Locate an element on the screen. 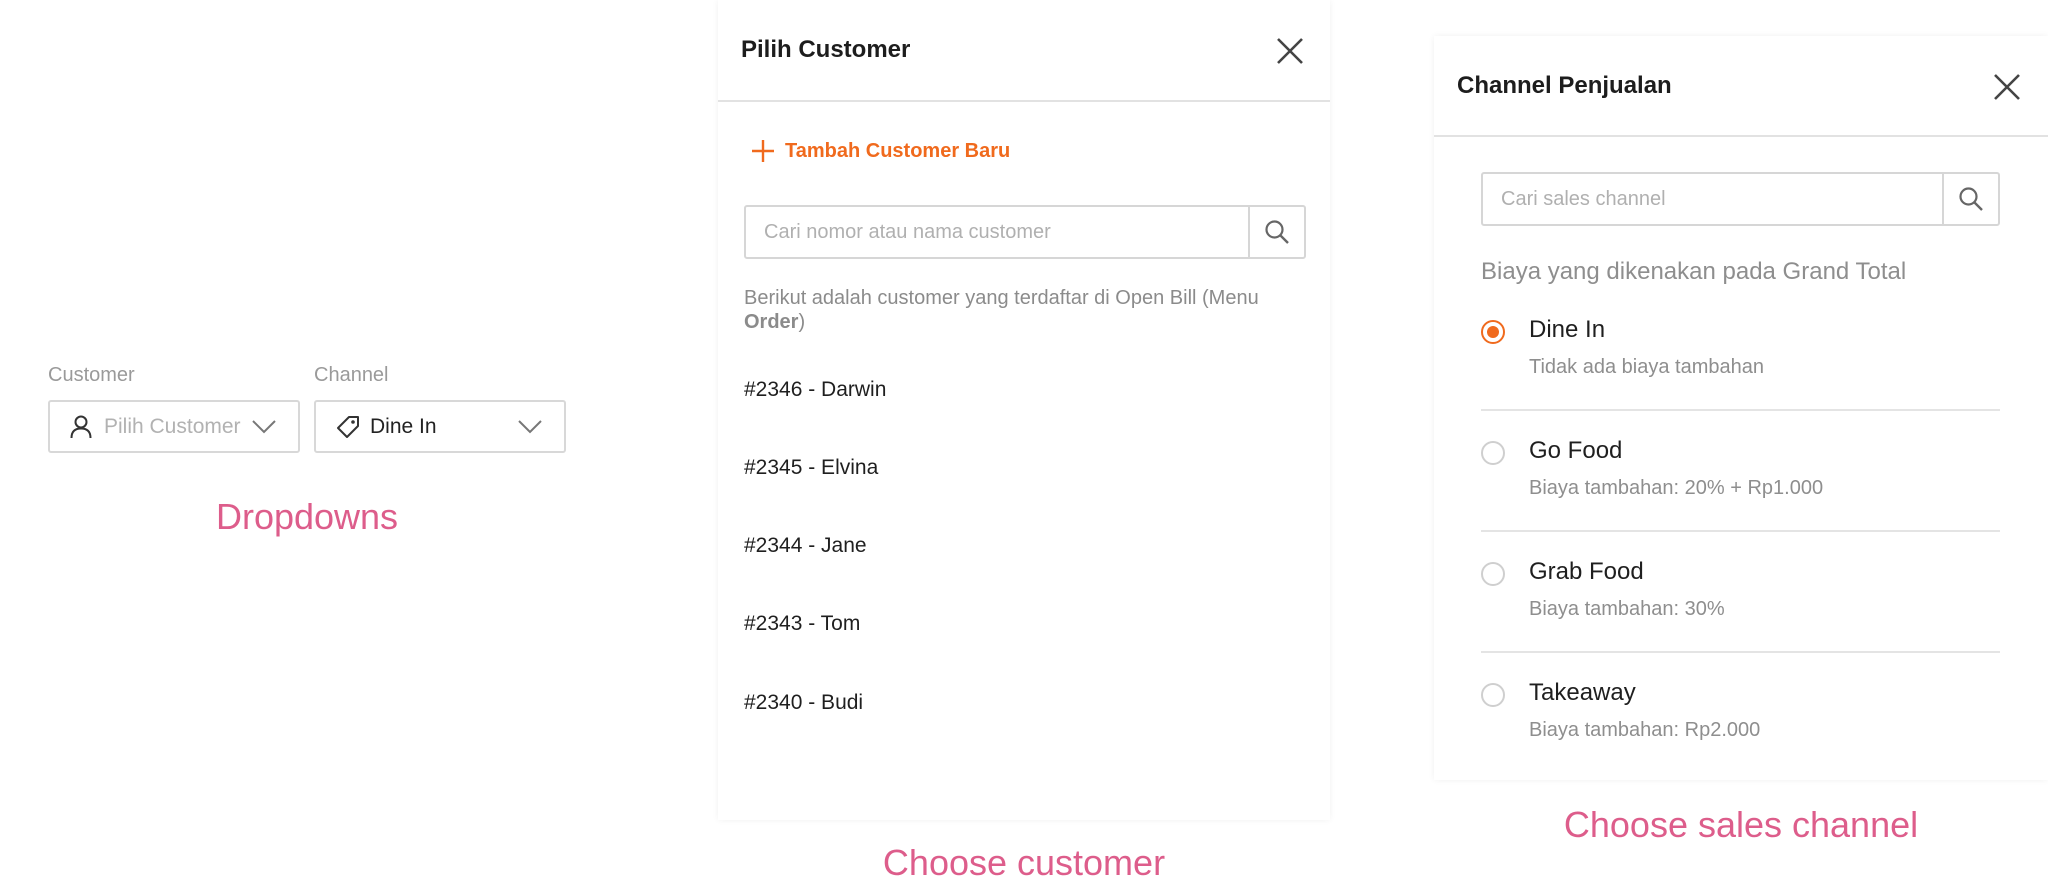 The image size is (2048, 891). dropdowns-caption: Dropdowns is located at coordinates (307, 516).